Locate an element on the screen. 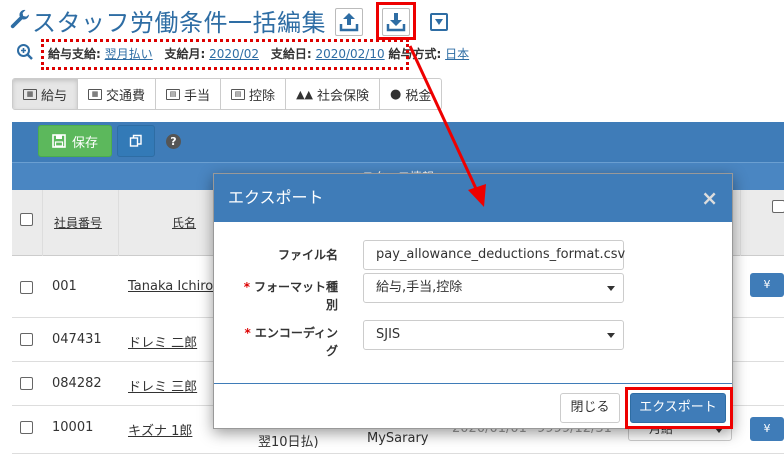  file-name-input: pay_allowance_deductions_format.csv is located at coordinates (494, 255).